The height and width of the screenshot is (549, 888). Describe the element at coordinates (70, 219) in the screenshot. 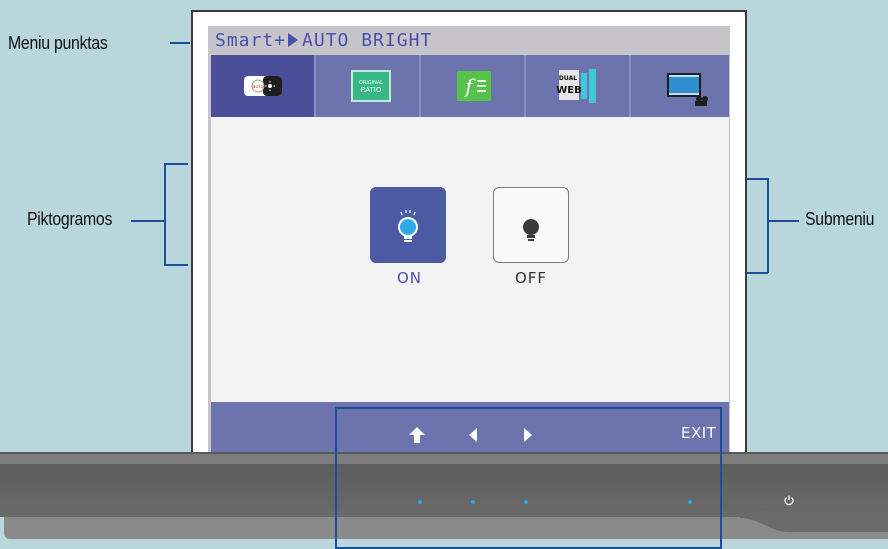

I see `icons-annotation: Piktogramos` at that location.